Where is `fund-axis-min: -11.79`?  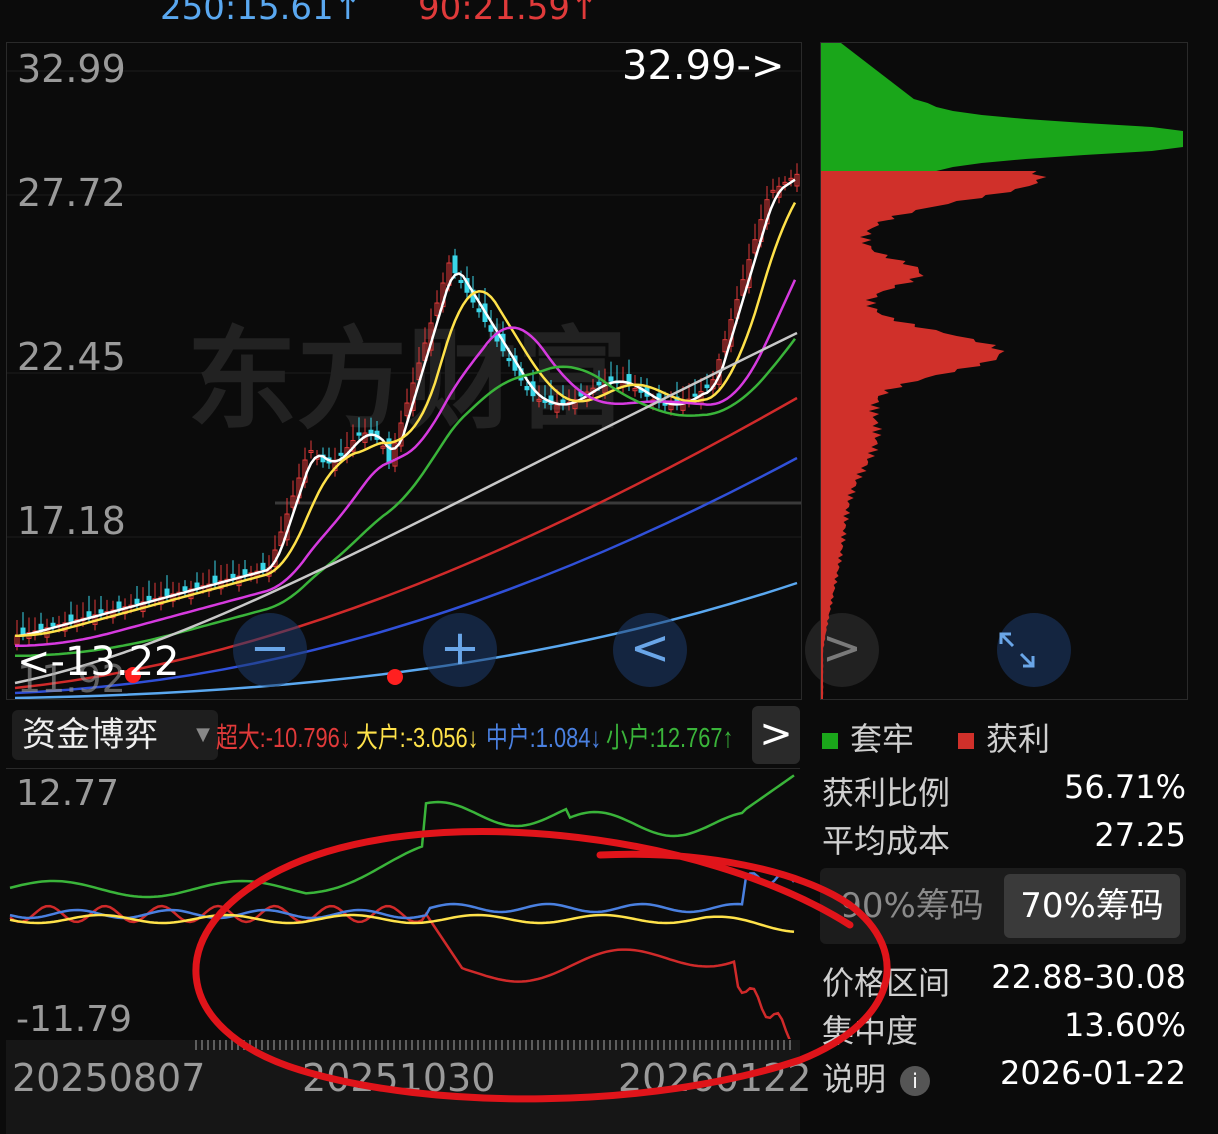 fund-axis-min: -11.79 is located at coordinates (74, 1019).